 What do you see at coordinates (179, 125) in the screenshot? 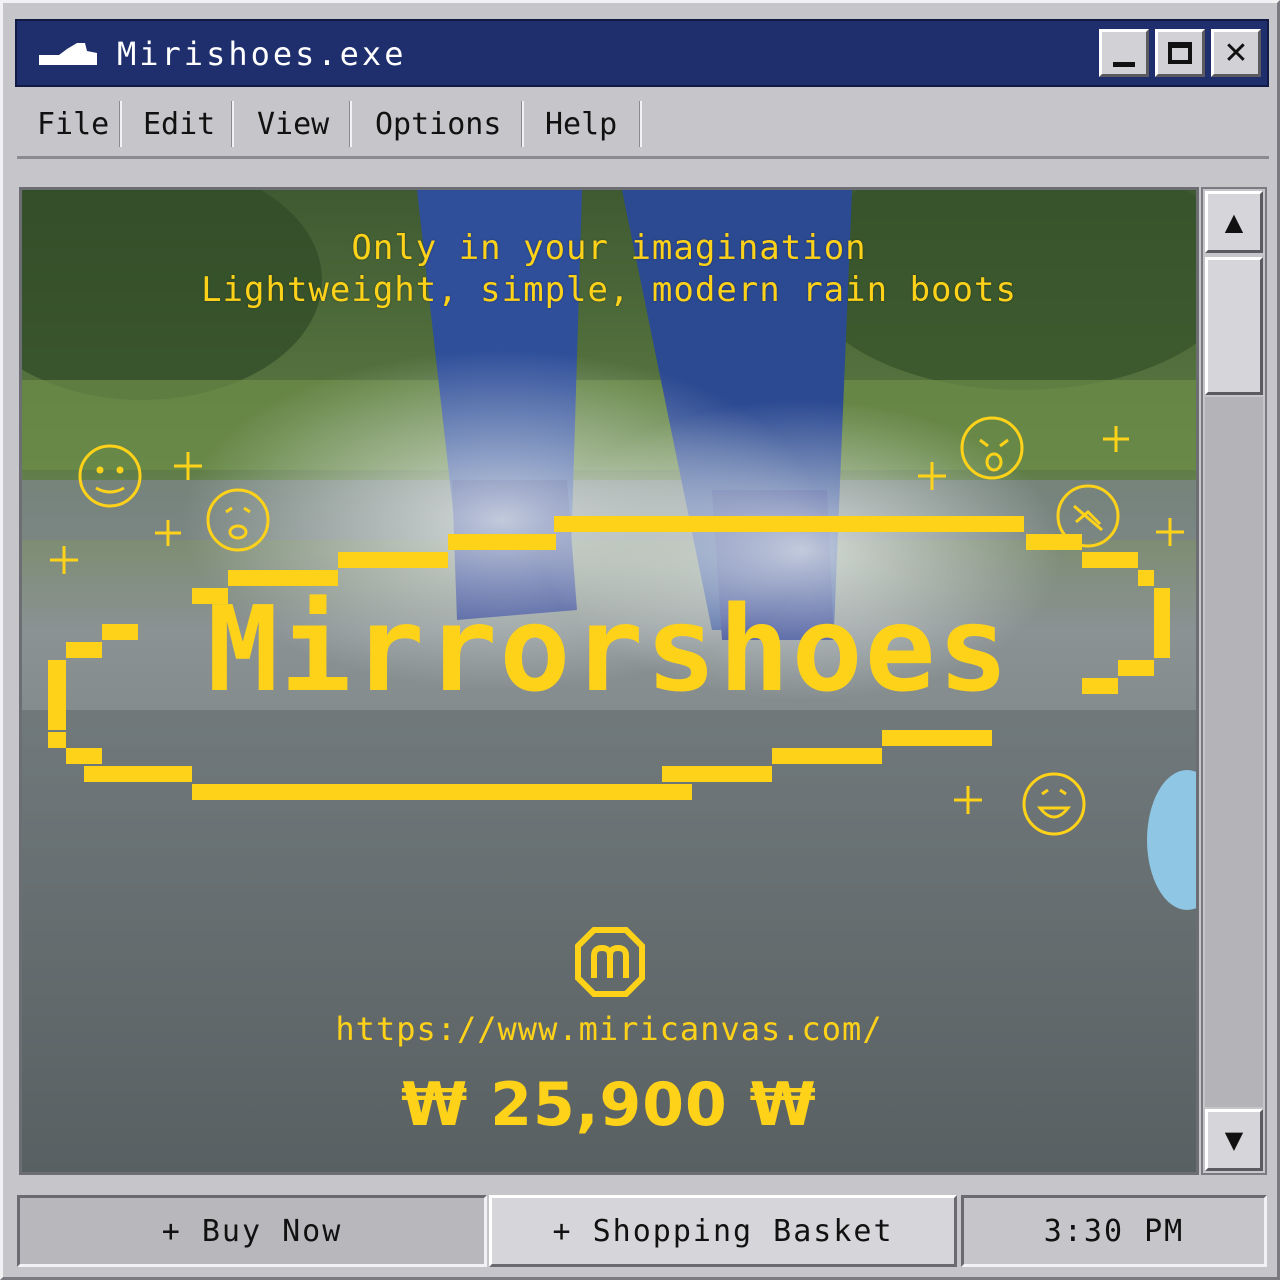
I see `menu-edit: Edit` at bounding box center [179, 125].